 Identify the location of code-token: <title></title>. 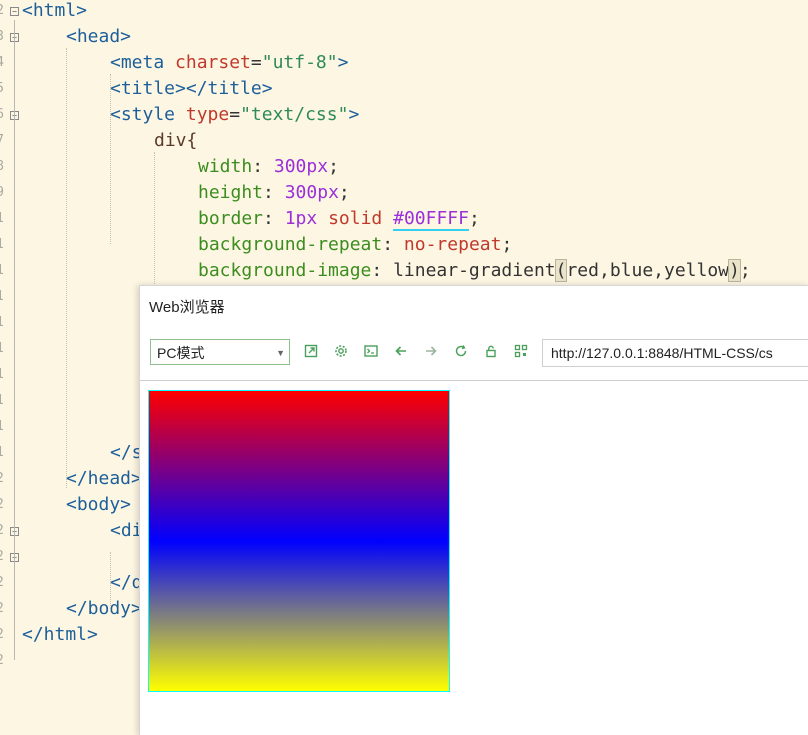
(191, 88).